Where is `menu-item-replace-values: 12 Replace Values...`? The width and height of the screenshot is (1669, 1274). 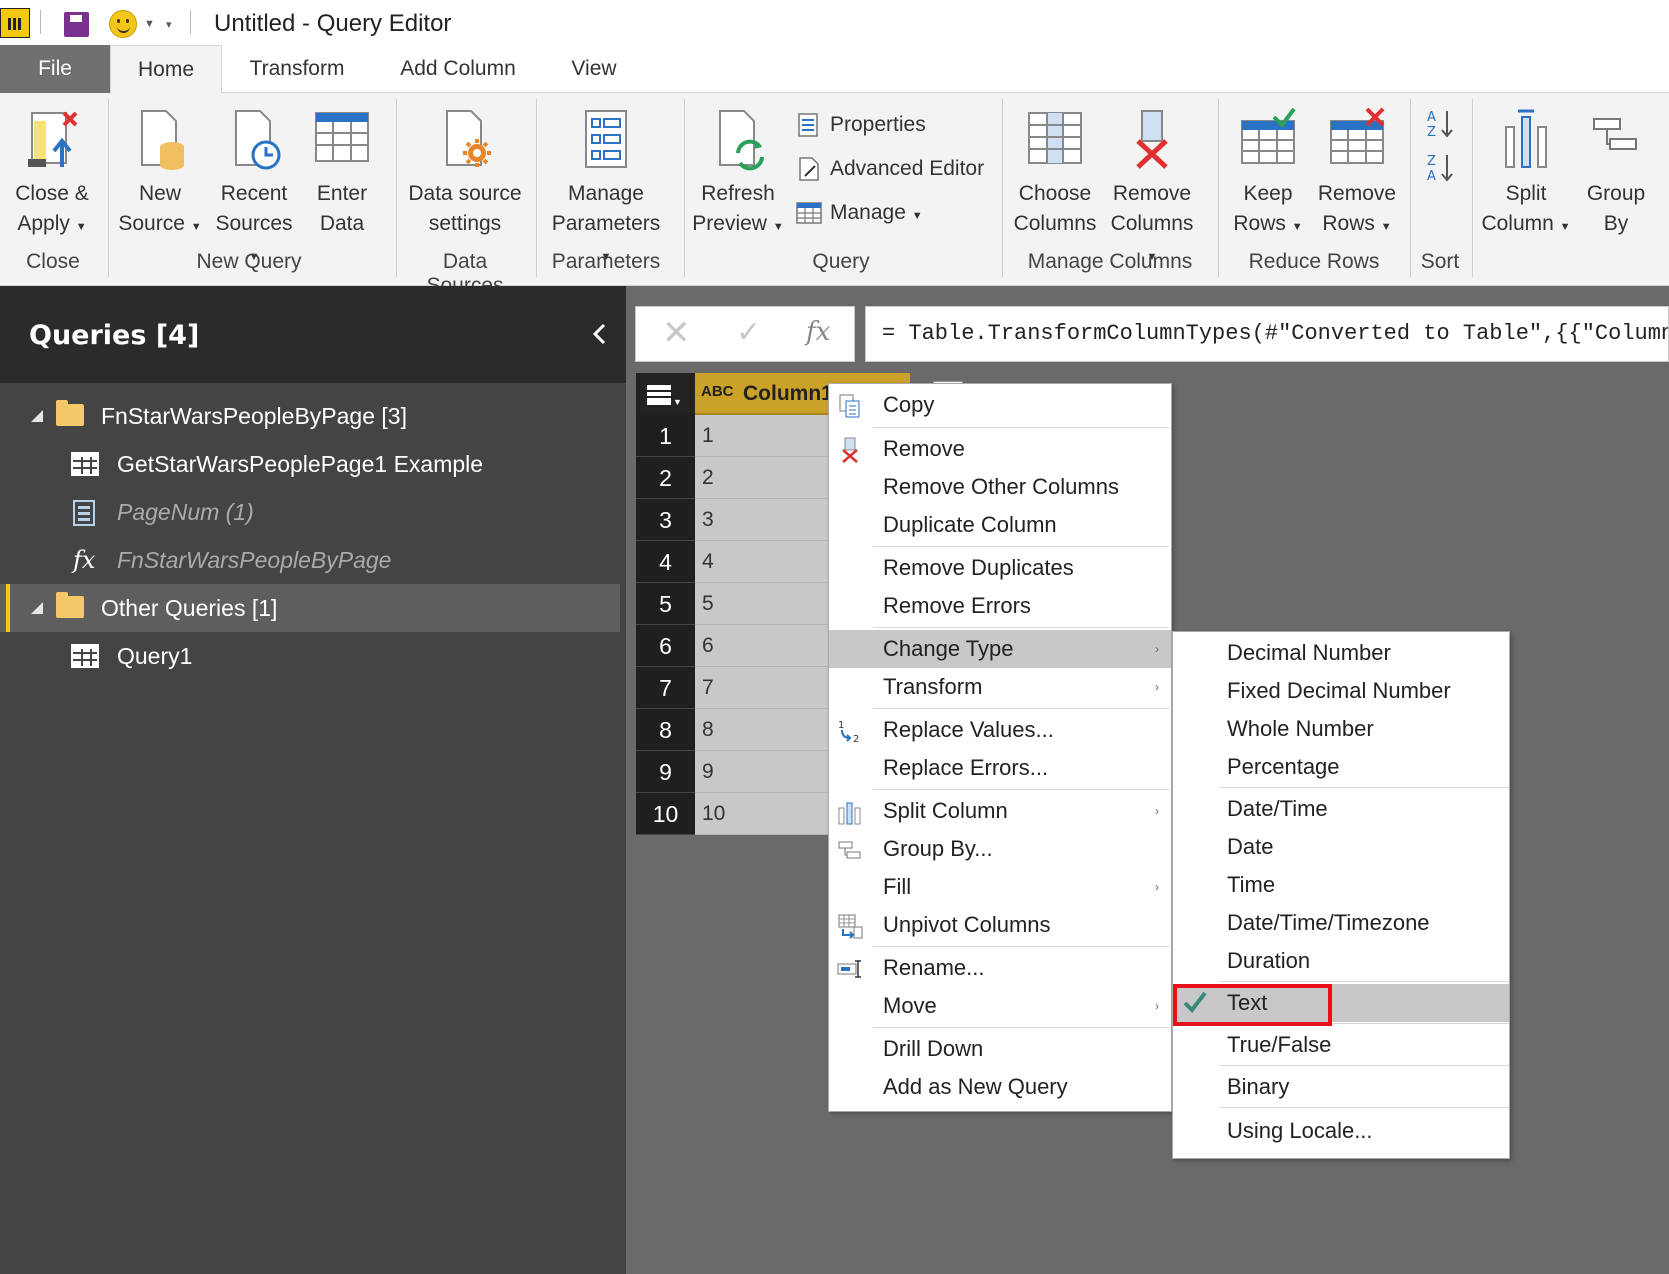
menu-item-replace-values: 12 Replace Values... is located at coordinates (1000, 730).